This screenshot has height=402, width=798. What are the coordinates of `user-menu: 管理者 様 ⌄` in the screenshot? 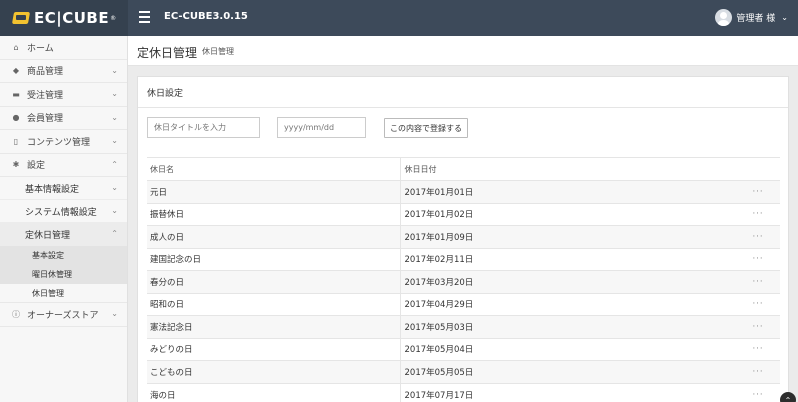 It's located at (751, 17).